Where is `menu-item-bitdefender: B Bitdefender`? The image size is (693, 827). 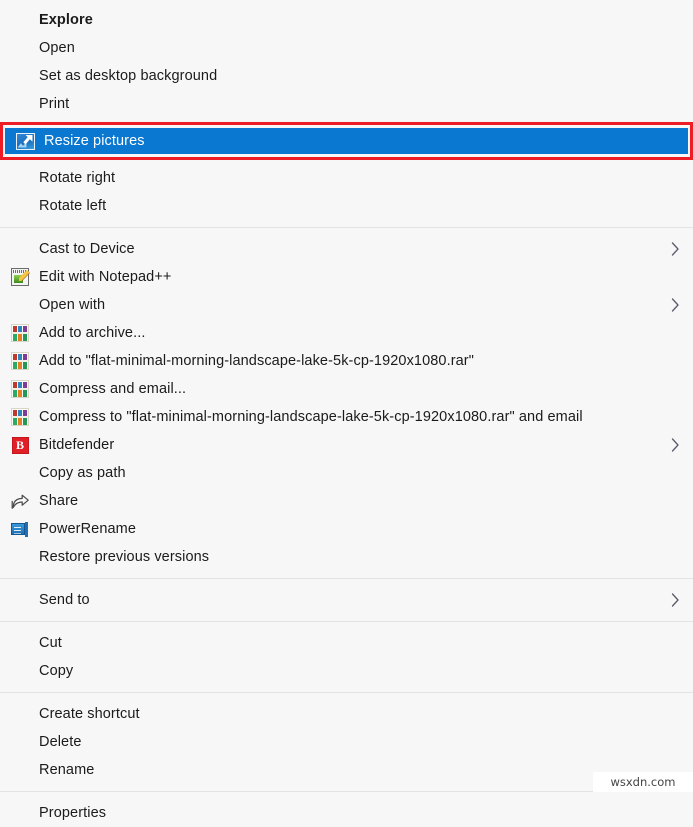 menu-item-bitdefender: B Bitdefender is located at coordinates (346, 445).